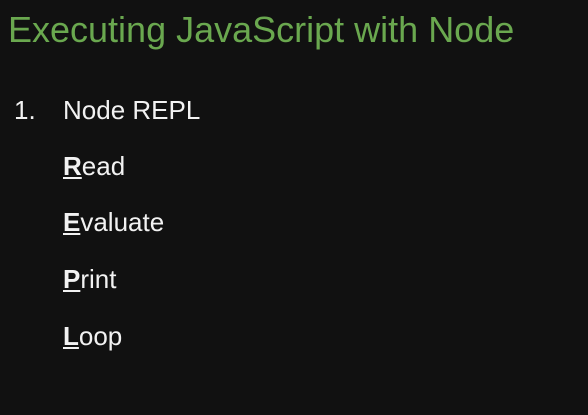  I want to click on acronym-rest: valuate, so click(122, 222).